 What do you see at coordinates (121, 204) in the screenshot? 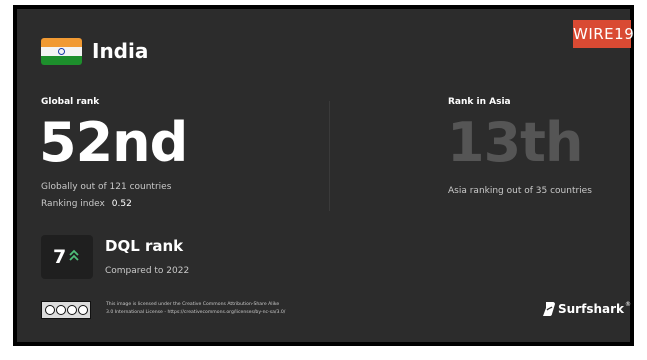
I see `ranking-index-value: 0.52` at bounding box center [121, 204].